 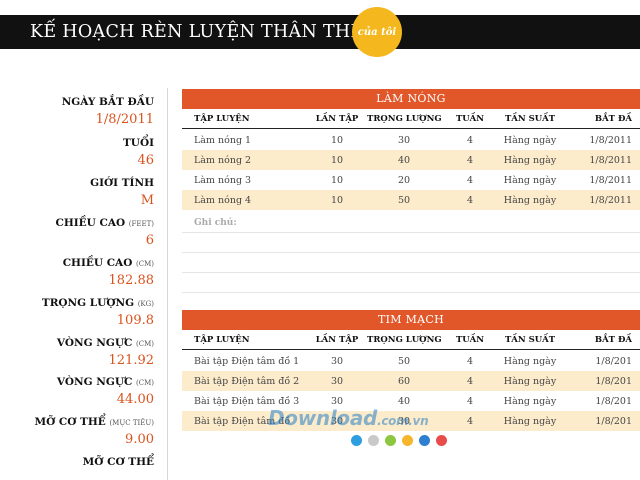 I want to click on table-row: Làm nóng 3 10 20 4 Hàng ngày 1/8/2011, so click(x=411, y=180).